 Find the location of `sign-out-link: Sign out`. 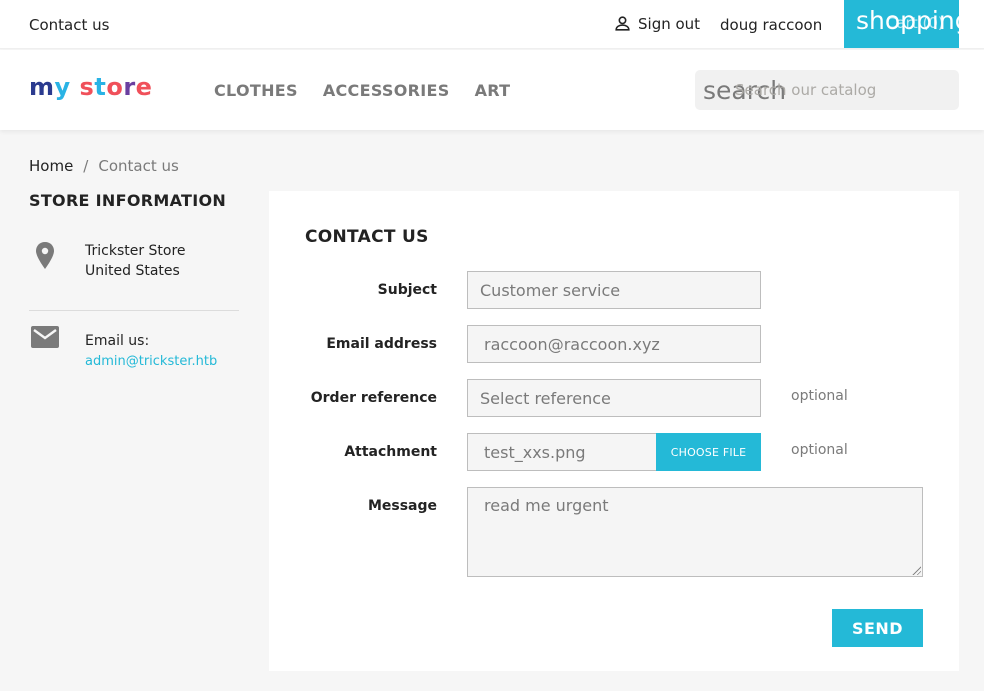

sign-out-link: Sign out is located at coordinates (656, 23).